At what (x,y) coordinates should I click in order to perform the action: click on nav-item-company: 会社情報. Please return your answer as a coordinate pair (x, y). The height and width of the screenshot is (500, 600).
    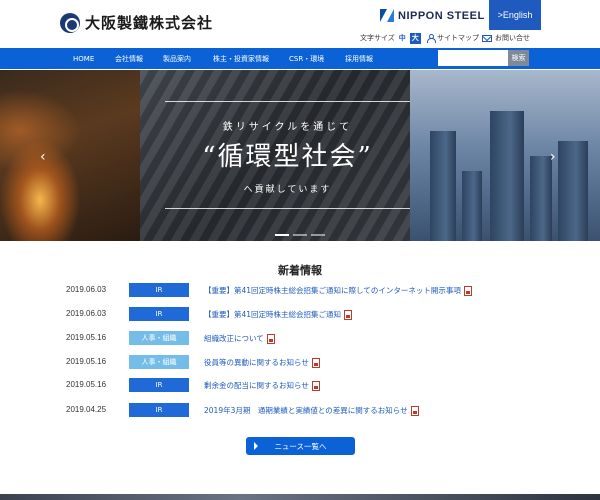
    Looking at the image, I should click on (129, 58).